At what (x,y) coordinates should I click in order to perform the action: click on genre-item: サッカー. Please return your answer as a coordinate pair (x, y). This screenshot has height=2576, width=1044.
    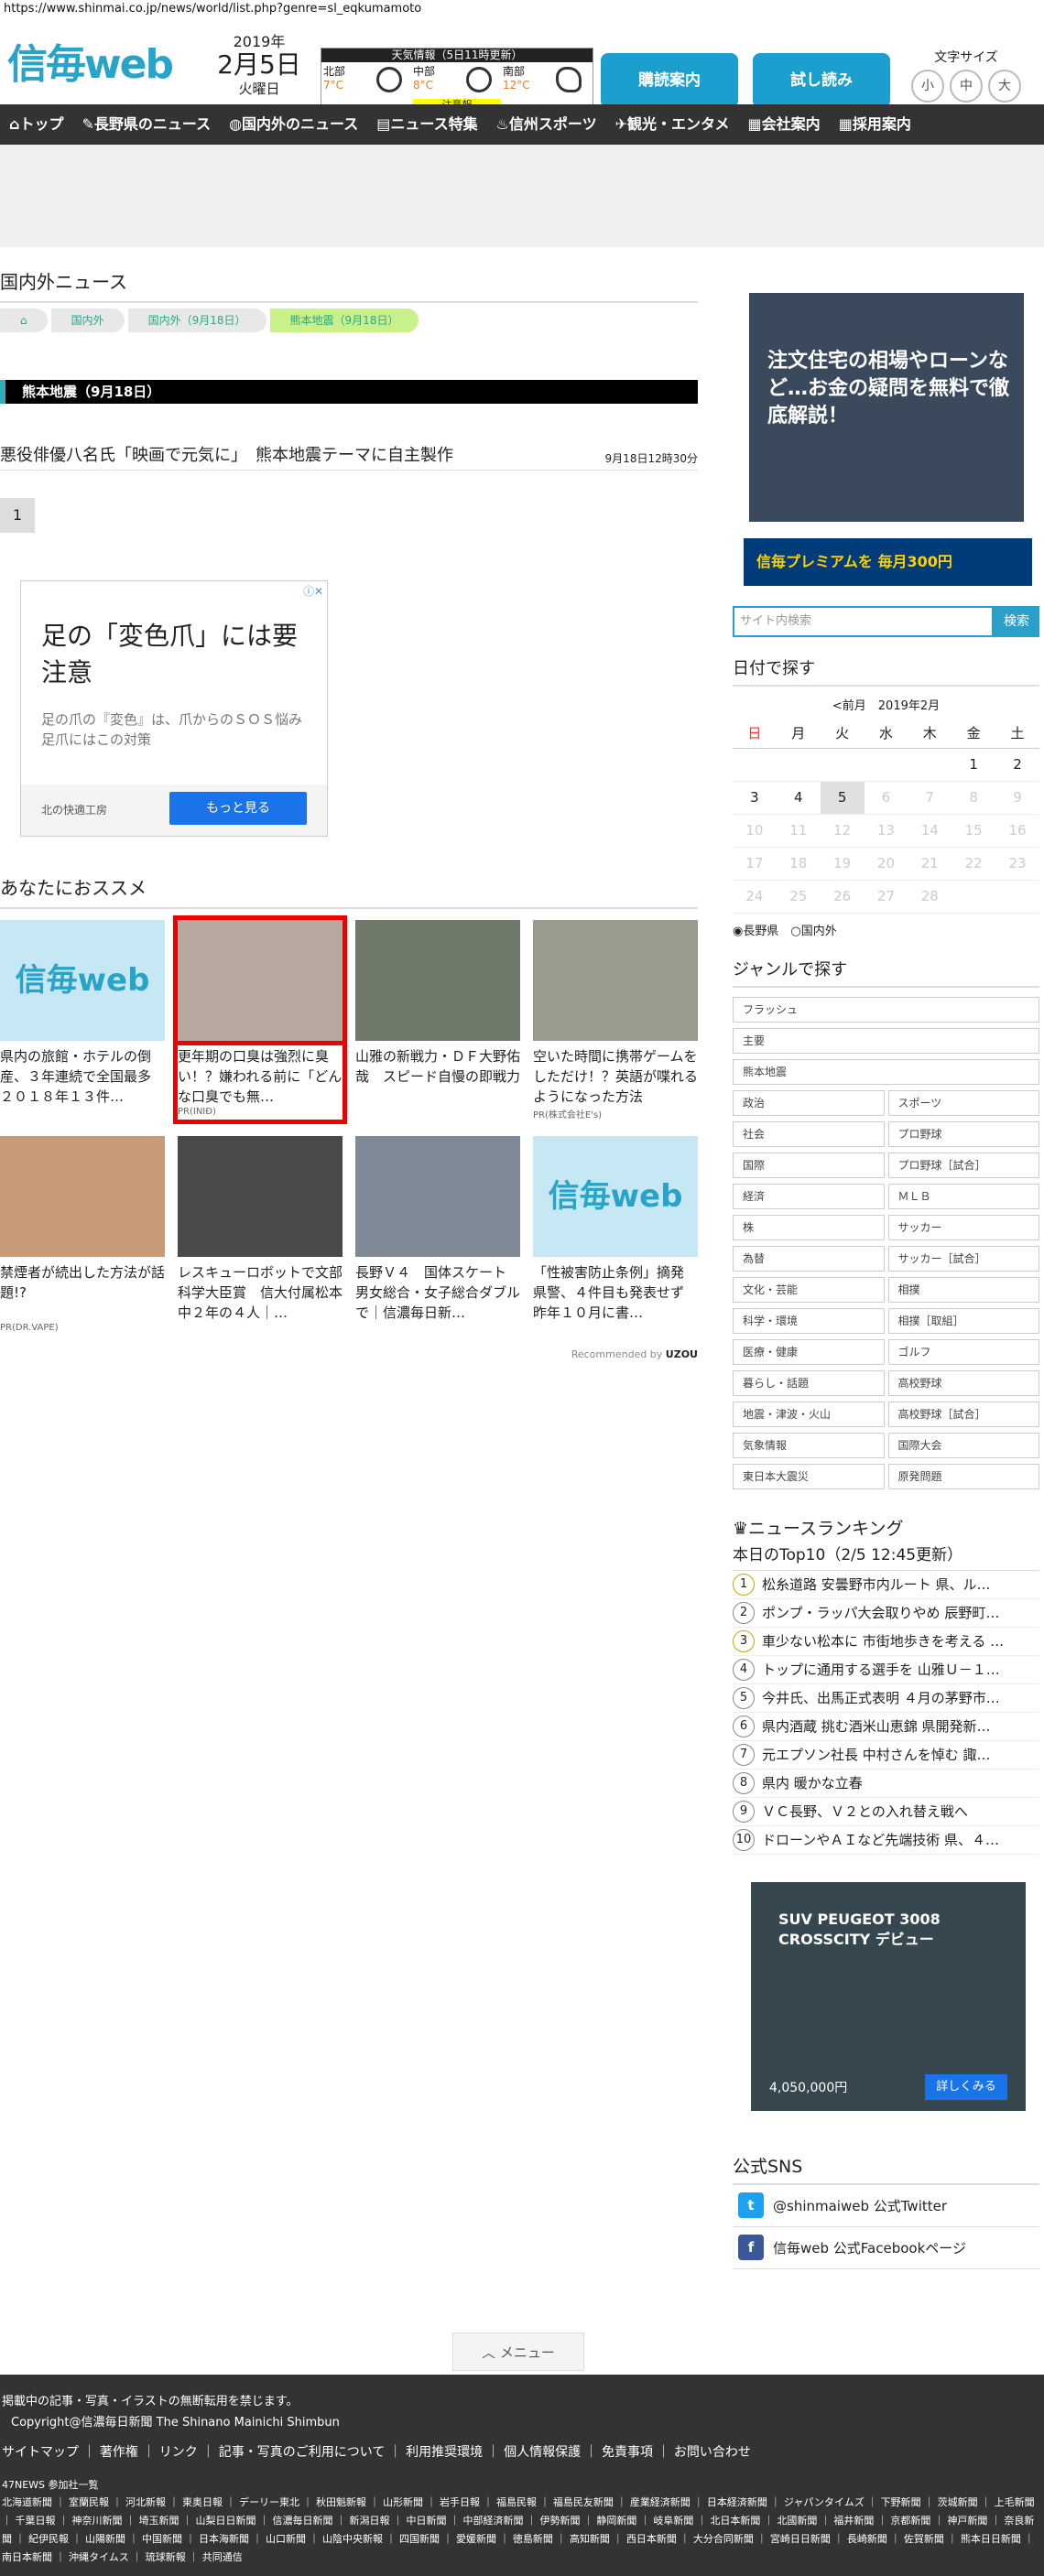
    Looking at the image, I should click on (963, 1227).